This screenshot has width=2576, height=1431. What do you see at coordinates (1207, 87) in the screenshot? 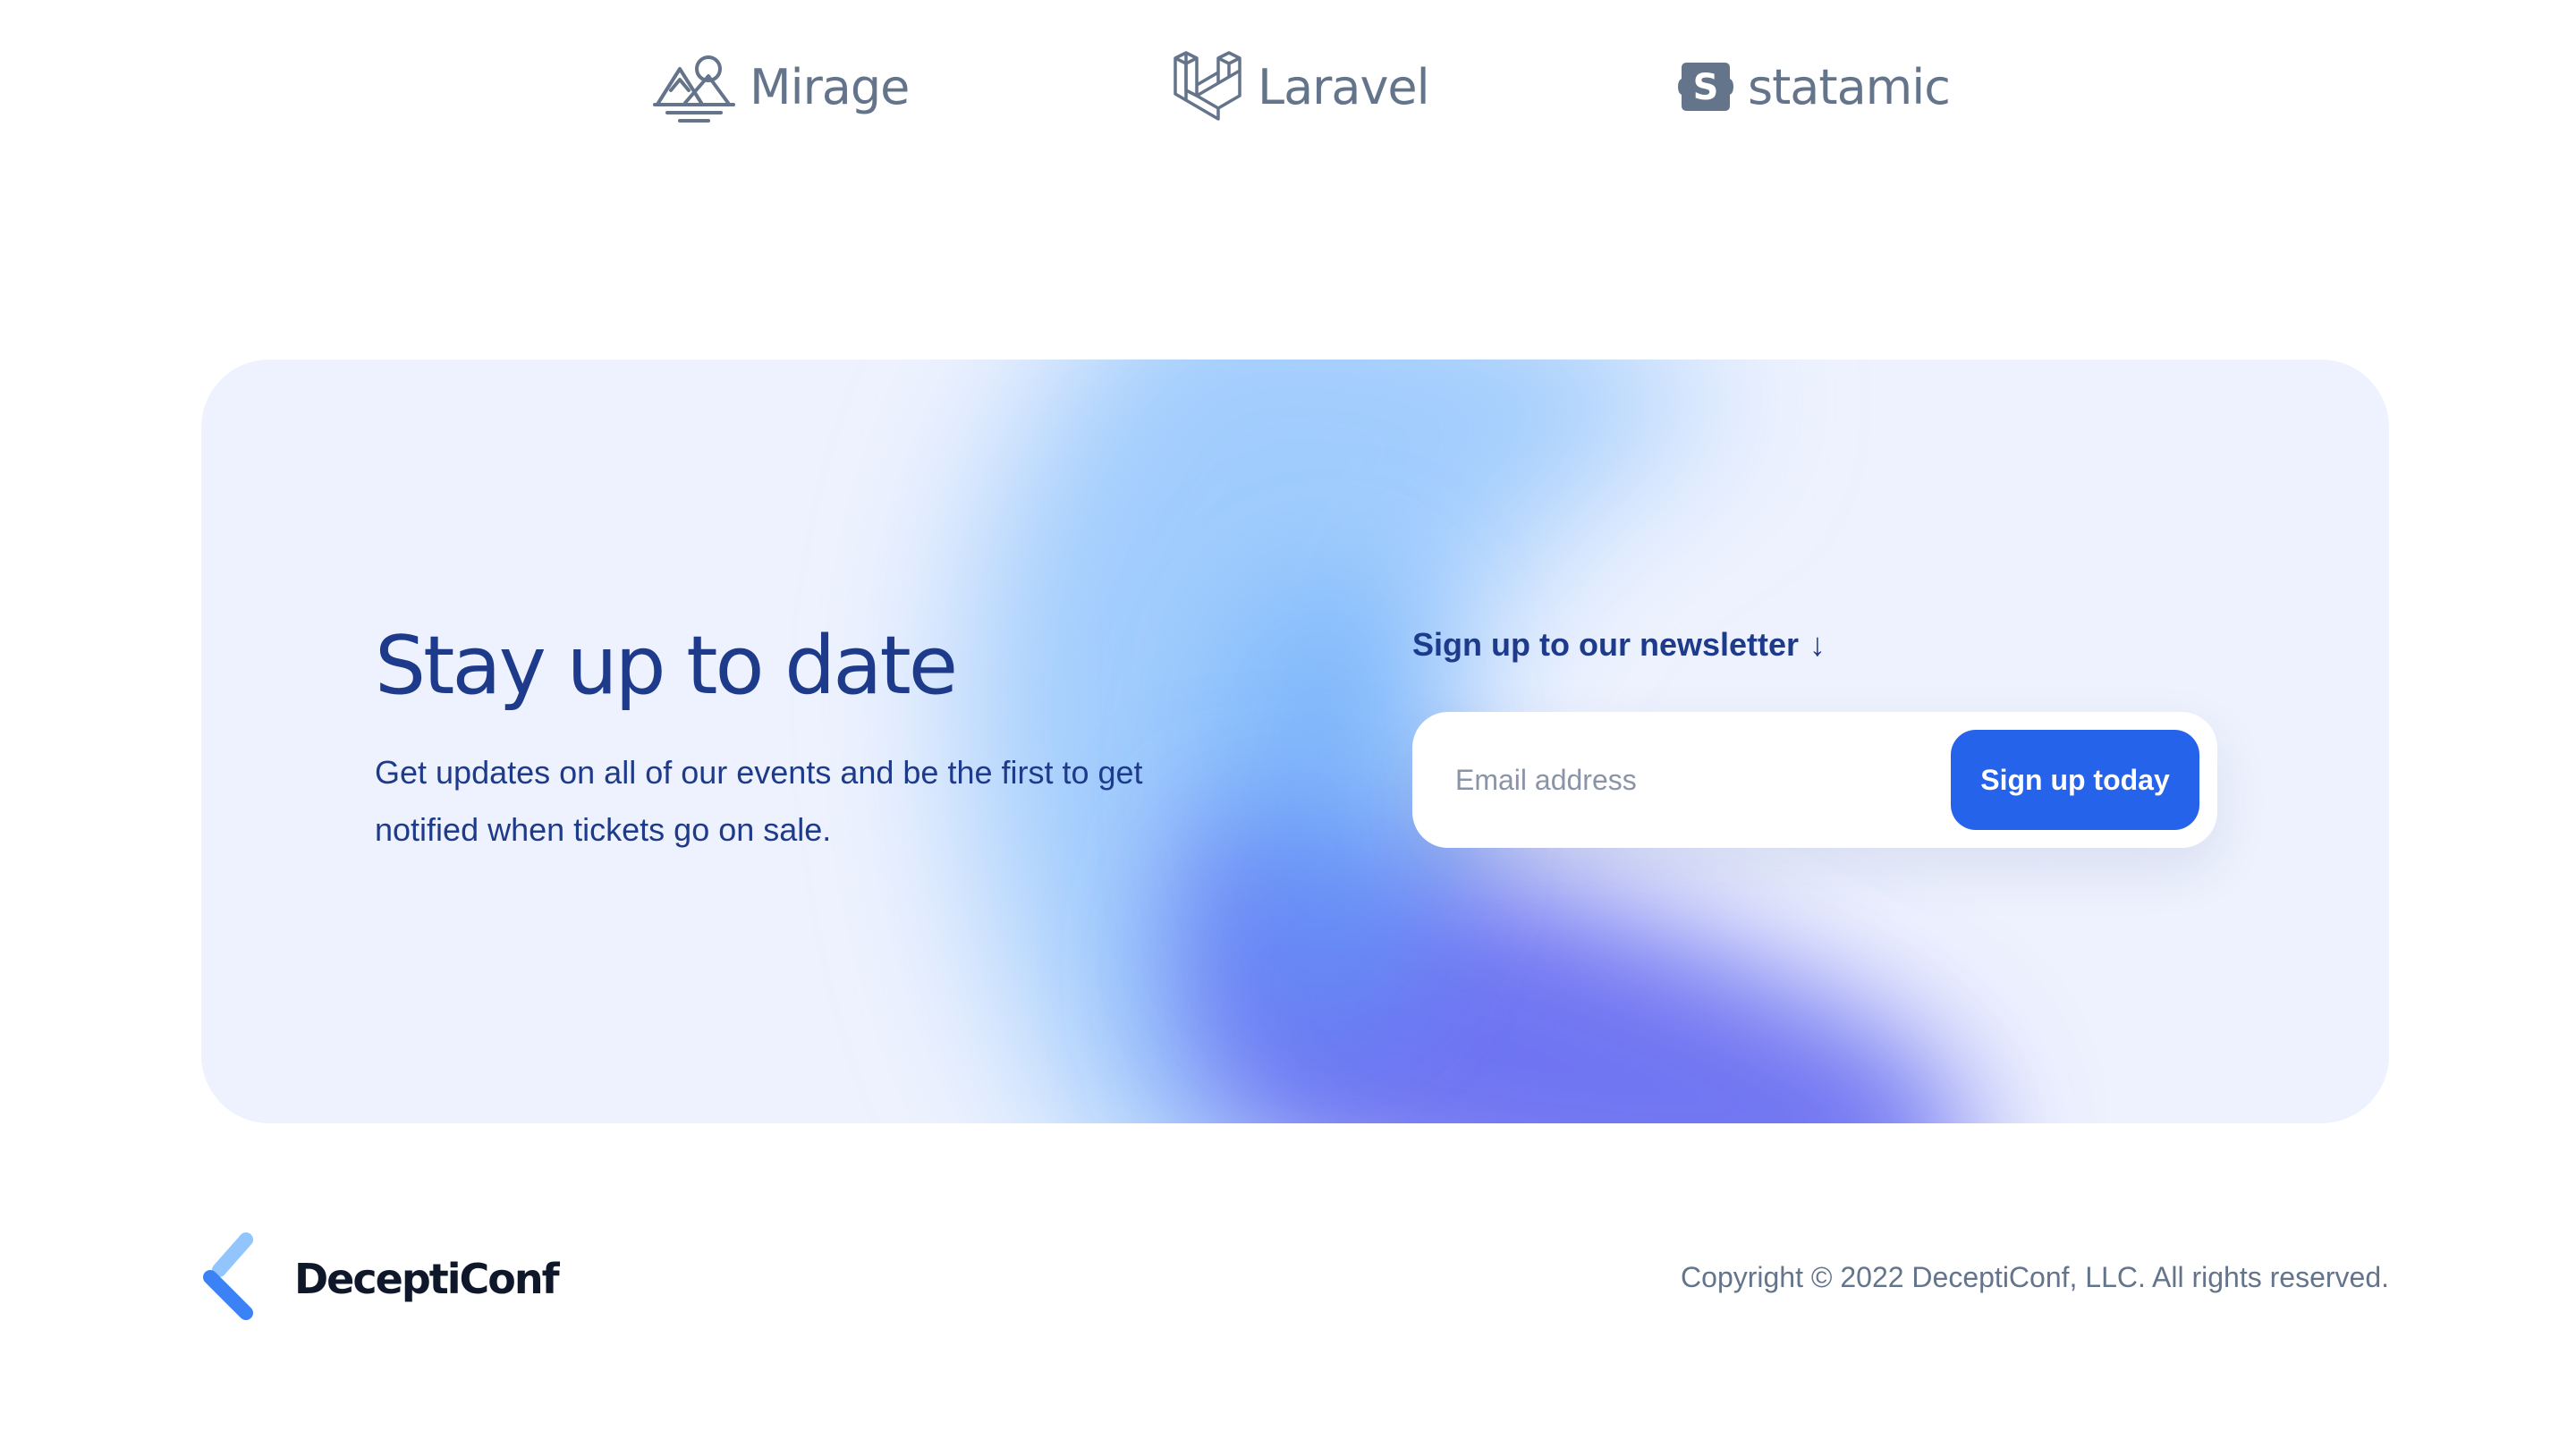
I see `laravel-icon` at bounding box center [1207, 87].